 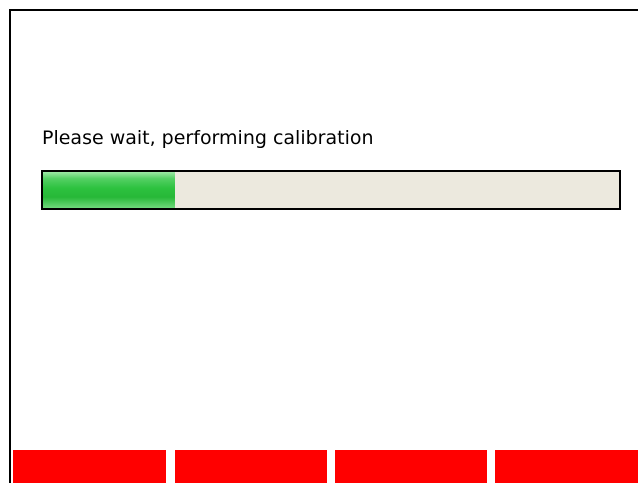 What do you see at coordinates (323, 10) in the screenshot?
I see `screen-frame-top` at bounding box center [323, 10].